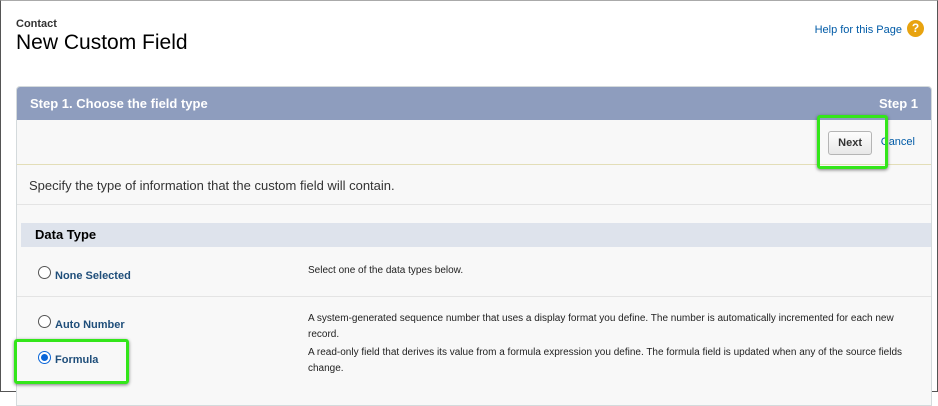 This screenshot has height=406, width=938. What do you see at coordinates (76, 360) in the screenshot?
I see `option-label-formula: Formula` at bounding box center [76, 360].